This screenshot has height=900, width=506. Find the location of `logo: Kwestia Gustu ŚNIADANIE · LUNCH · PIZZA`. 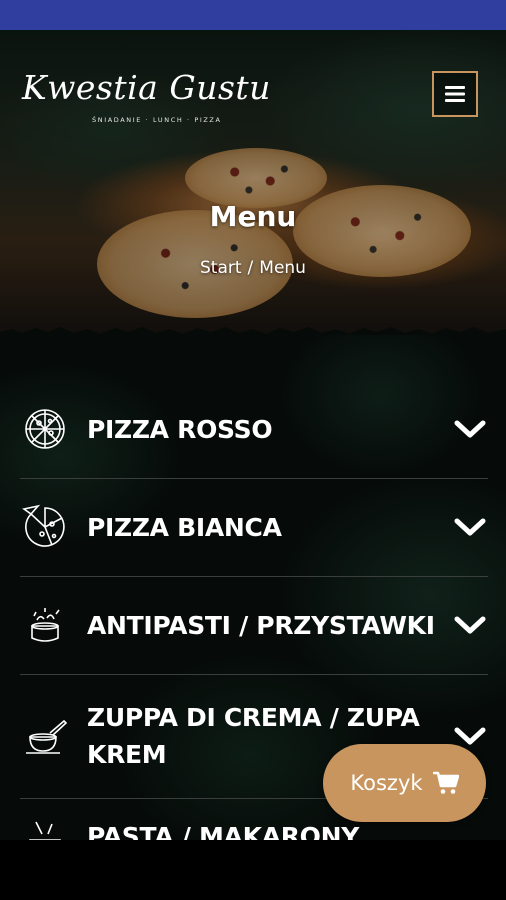

logo: Kwestia Gustu ŚNIADANIE · LUNCH · PIZZA is located at coordinates (146, 98).